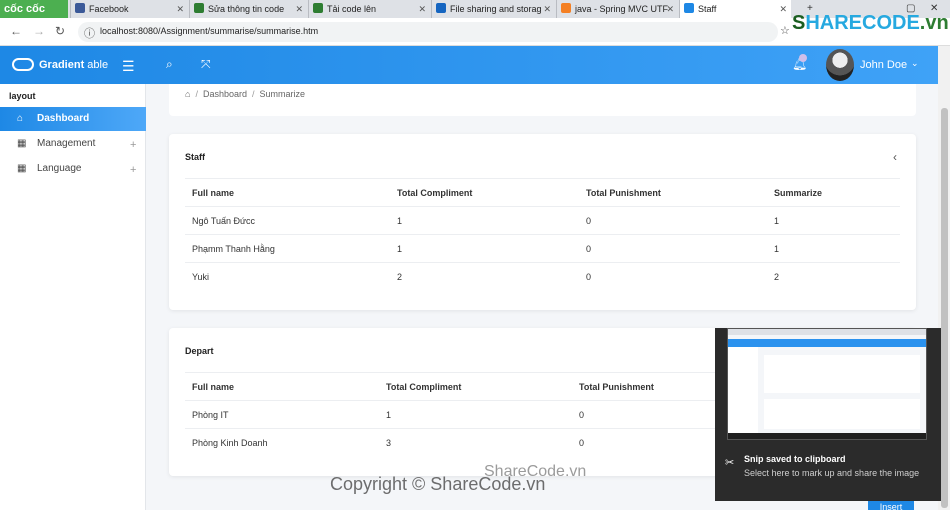 This screenshot has height=510, width=950. What do you see at coordinates (542, 277) in the screenshot?
I see `table-row: Yuki 2 0 2` at bounding box center [542, 277].